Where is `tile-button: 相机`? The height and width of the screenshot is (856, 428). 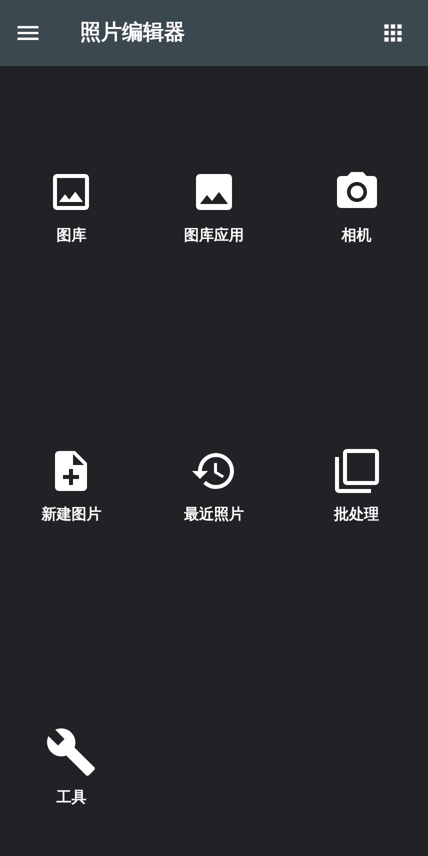
tile-button: 相机 is located at coordinates (356, 207).